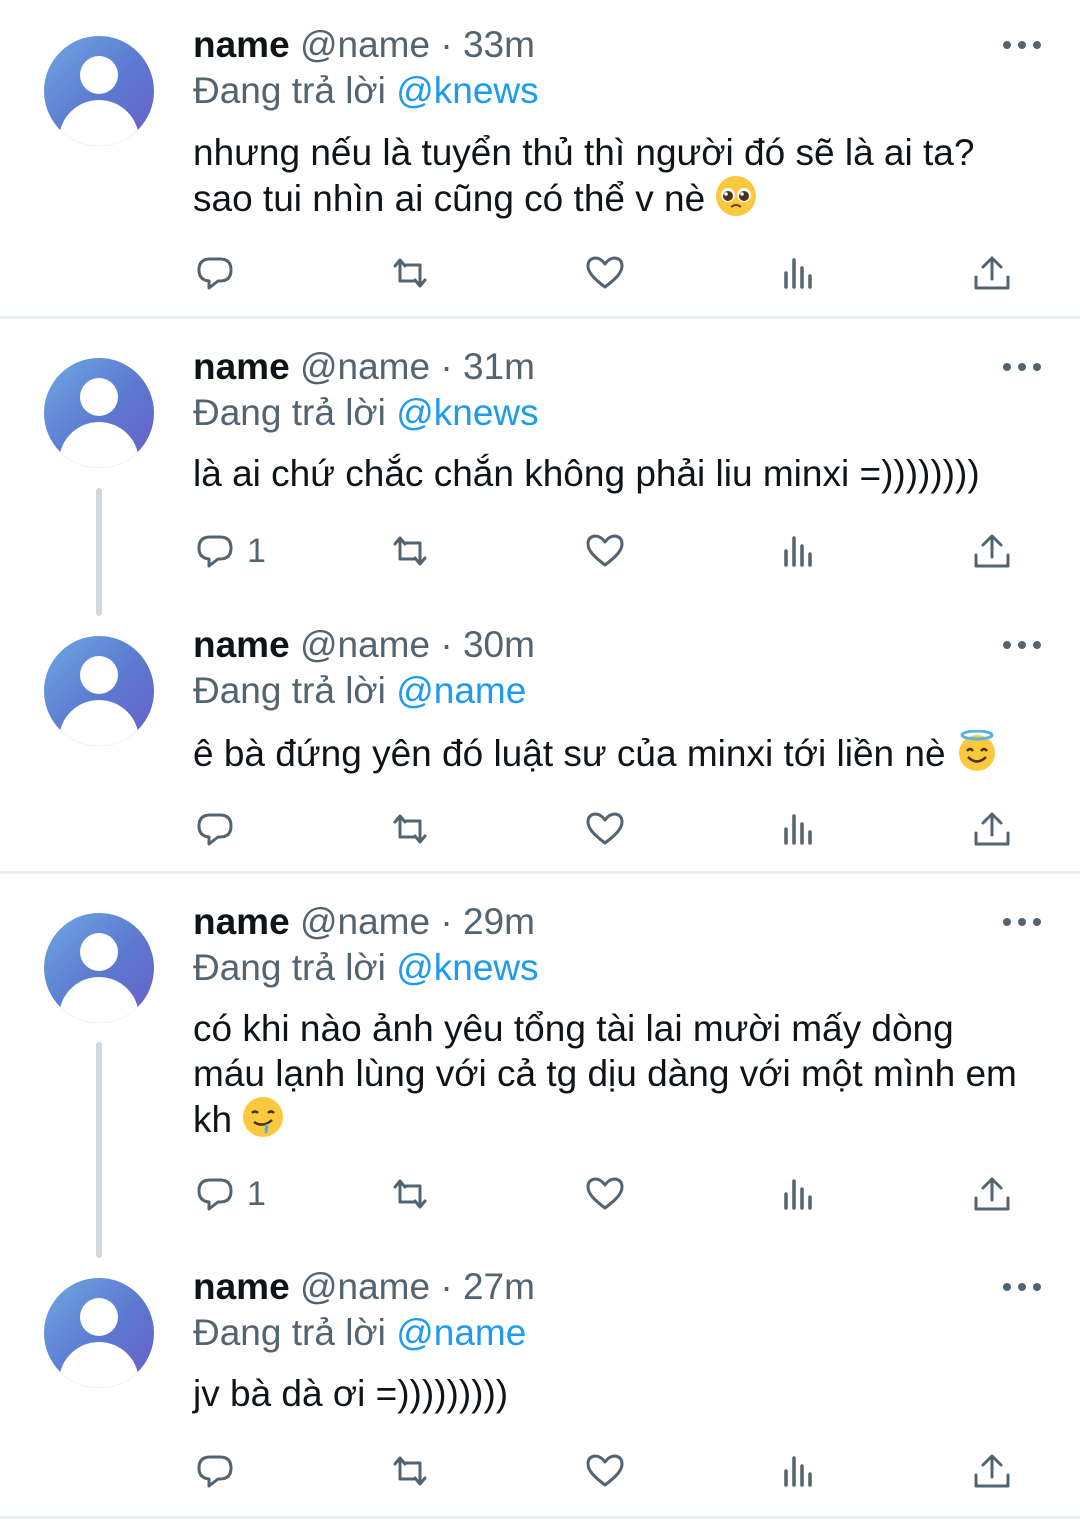  What do you see at coordinates (359, 691) in the screenshot?
I see `replying-to: Đang trả lời @name` at bounding box center [359, 691].